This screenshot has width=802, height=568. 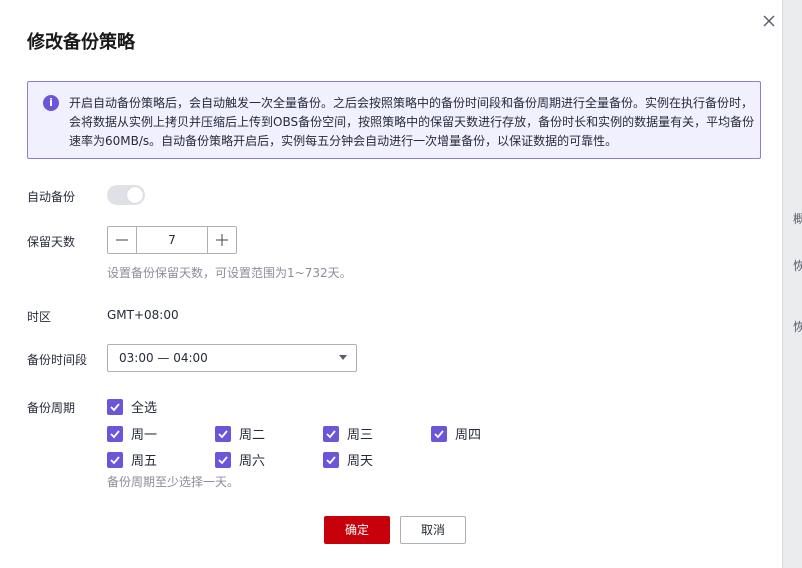 What do you see at coordinates (57, 360) in the screenshot?
I see `backup-window-label: 备份时间段` at bounding box center [57, 360].